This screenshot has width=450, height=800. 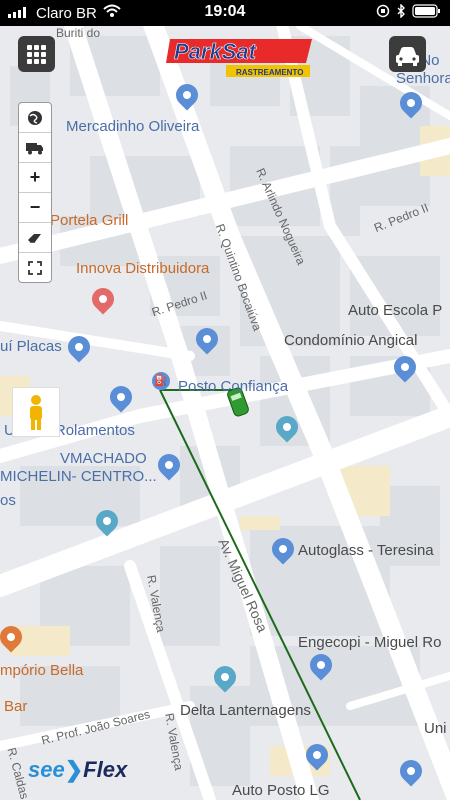 What do you see at coordinates (370, 642) in the screenshot?
I see `poi-label: Engecopi - Miguel Ro` at bounding box center [370, 642].